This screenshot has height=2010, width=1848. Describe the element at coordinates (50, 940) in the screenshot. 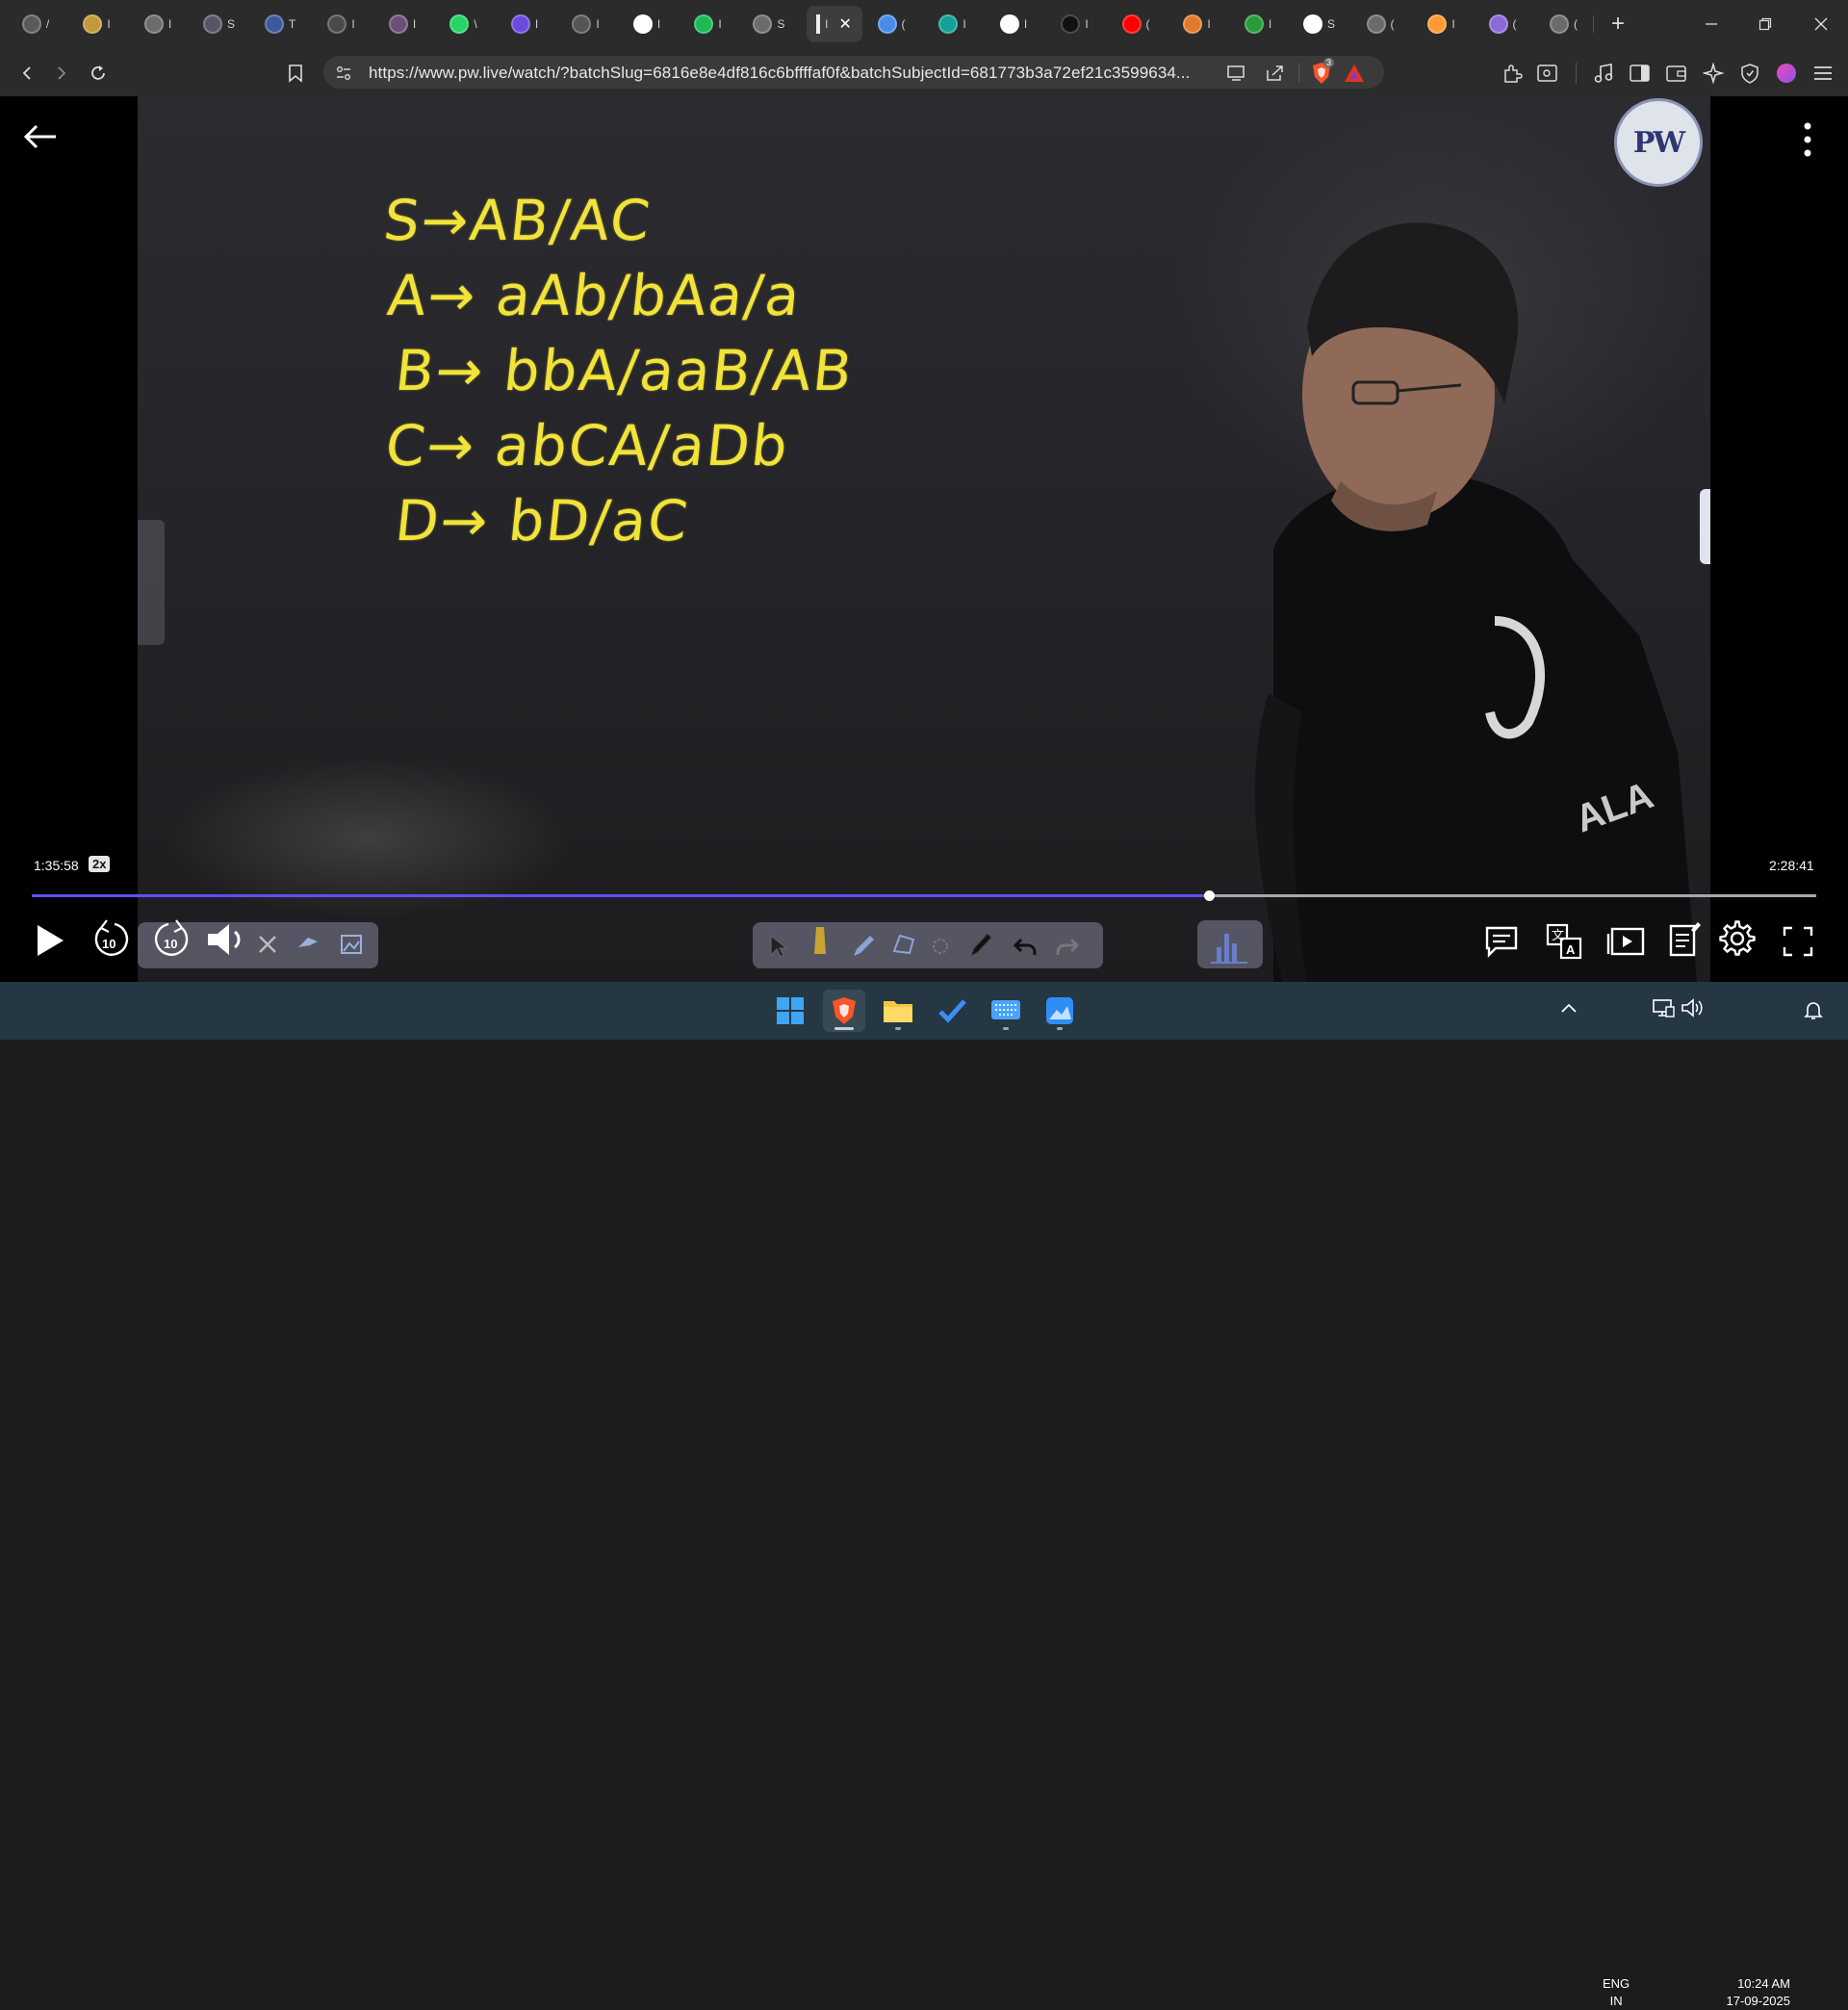

I see `play-button` at that location.